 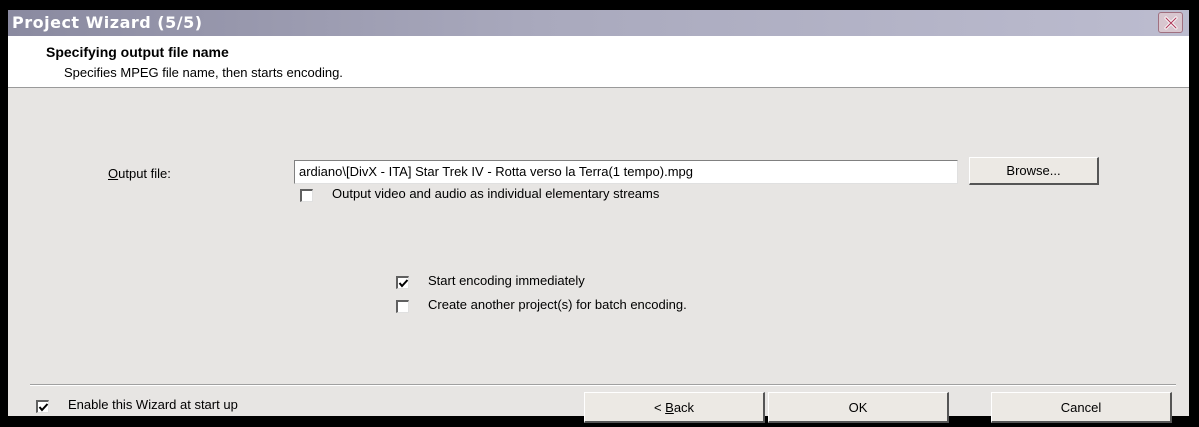 I want to click on batch-encoding-checkbox, so click(x=402, y=306).